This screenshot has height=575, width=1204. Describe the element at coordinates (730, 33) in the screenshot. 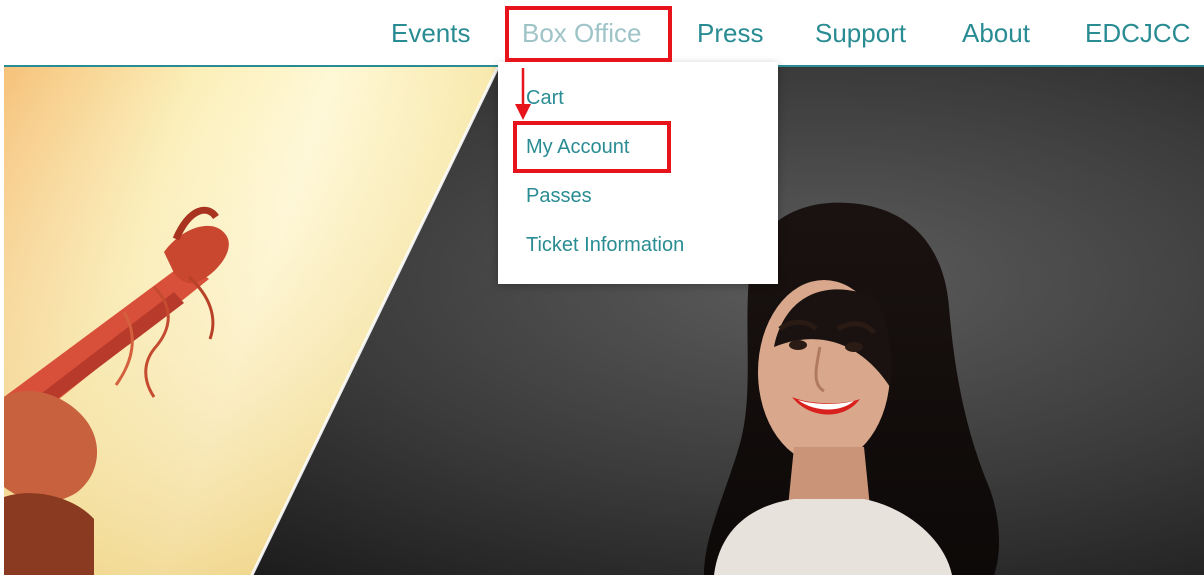

I see `nav-press: Press` at that location.